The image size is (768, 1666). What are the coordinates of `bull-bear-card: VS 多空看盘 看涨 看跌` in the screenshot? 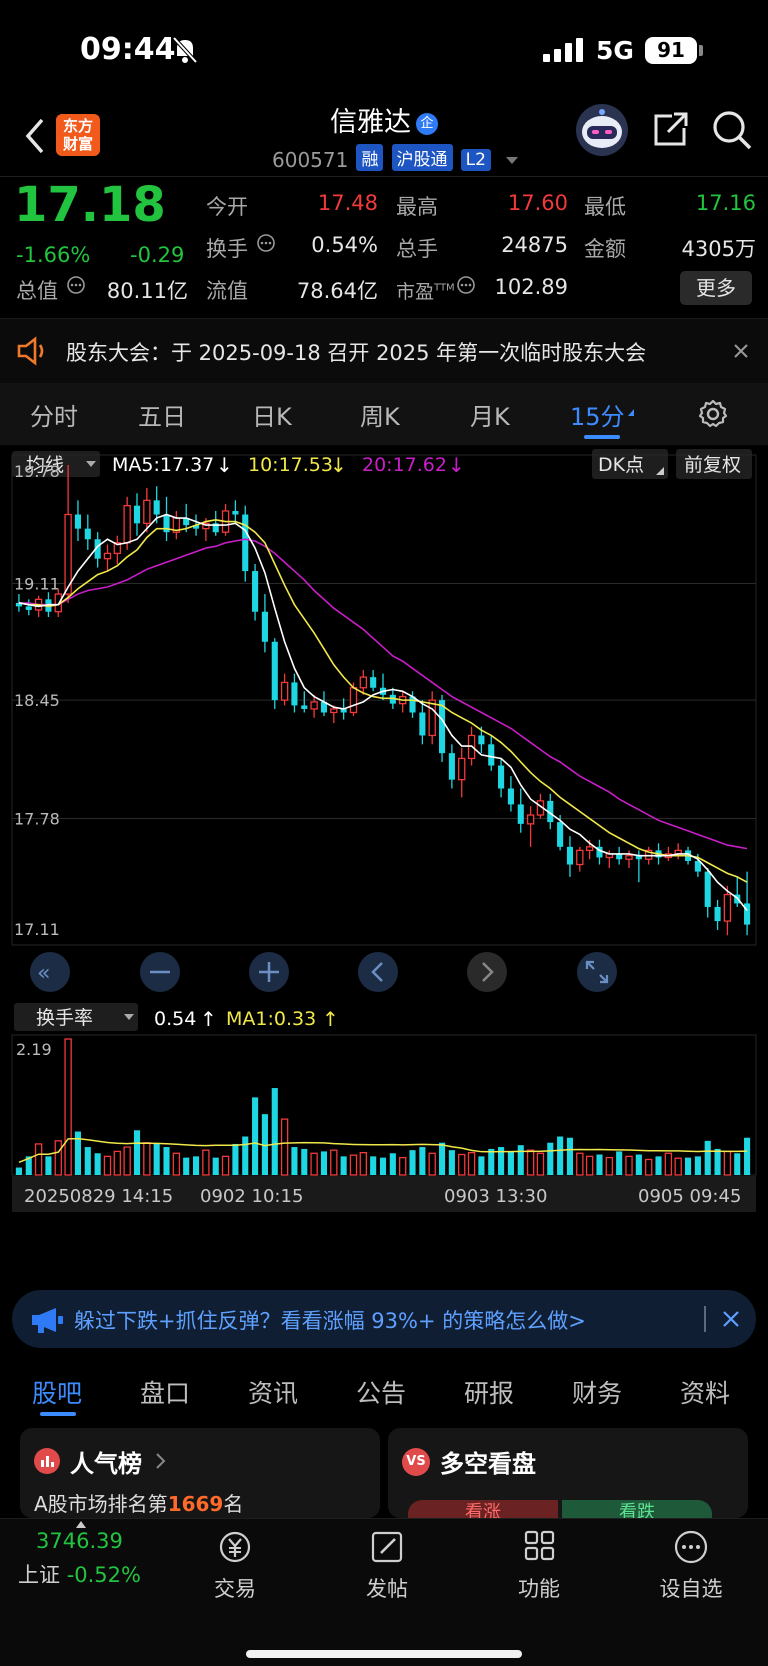 It's located at (568, 1473).